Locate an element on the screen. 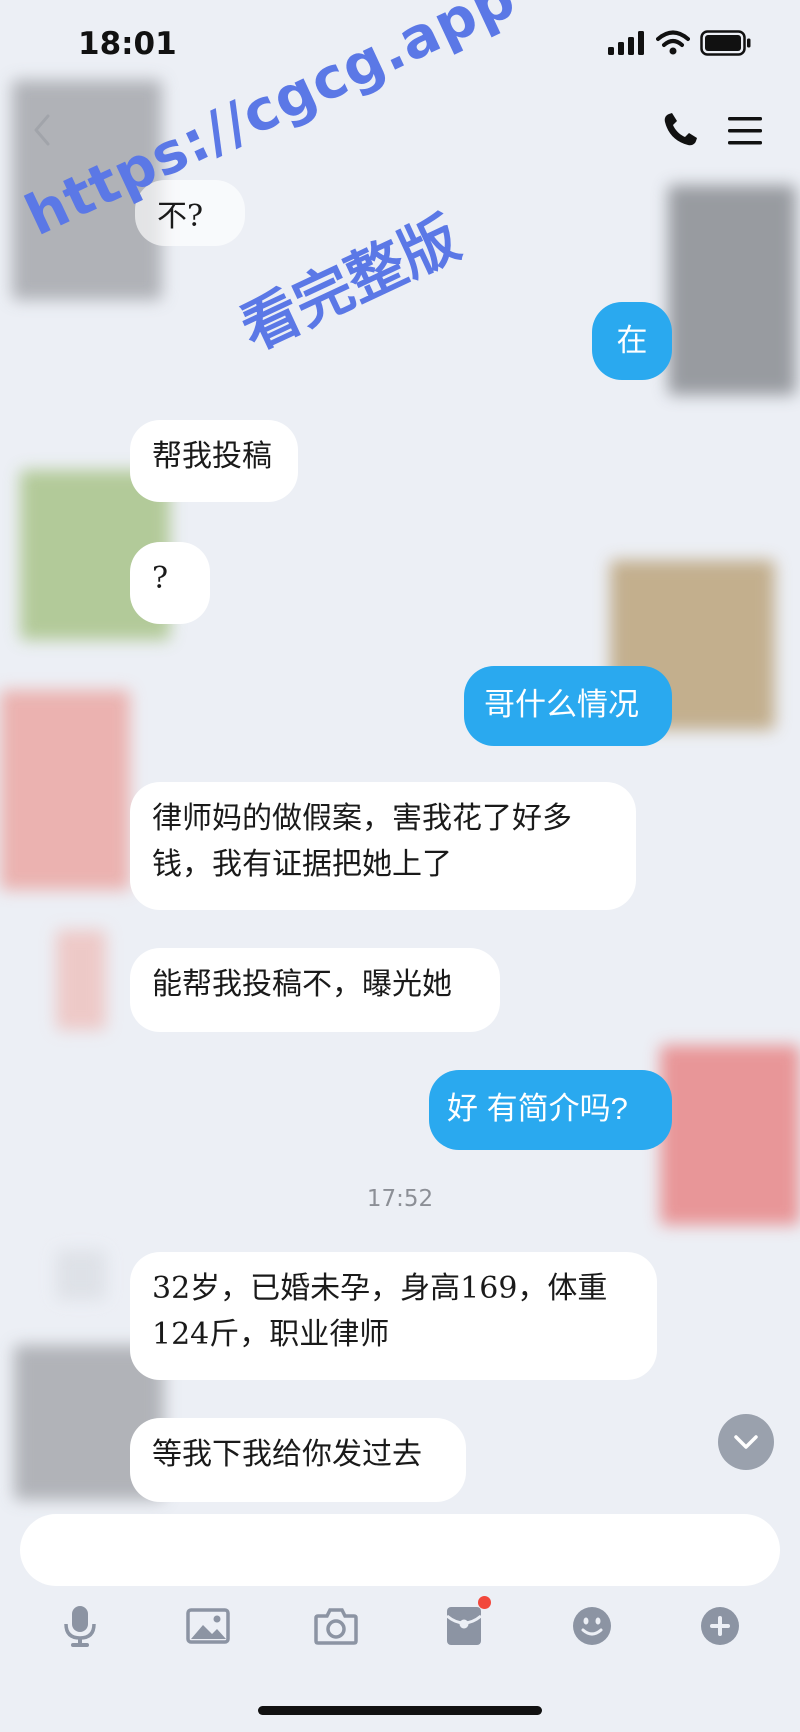 The image size is (800, 1732). call-button is located at coordinates (680, 130).